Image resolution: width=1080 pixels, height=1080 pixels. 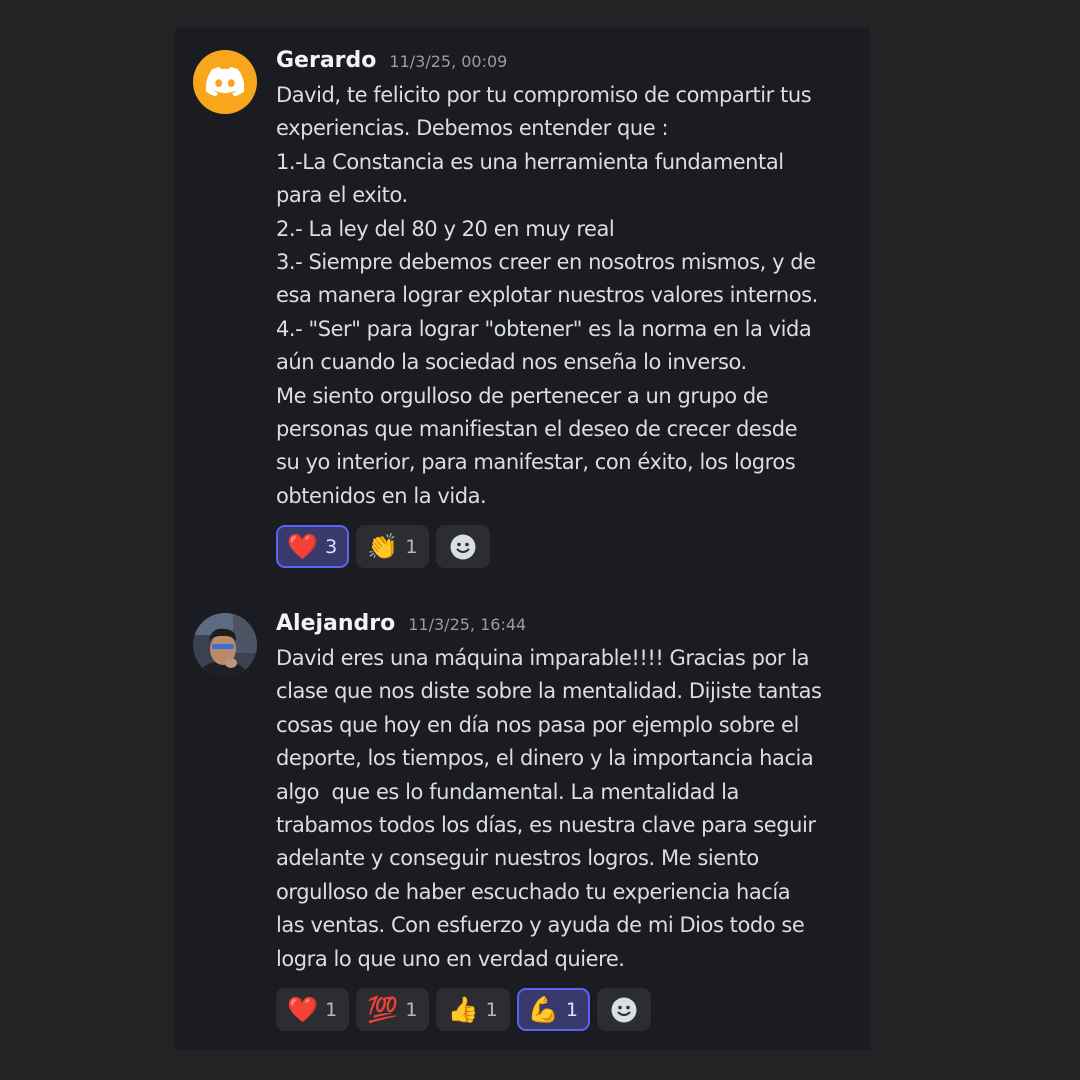 I want to click on message-line: experiencias. Debemos entender que :, so click(x=472, y=128).